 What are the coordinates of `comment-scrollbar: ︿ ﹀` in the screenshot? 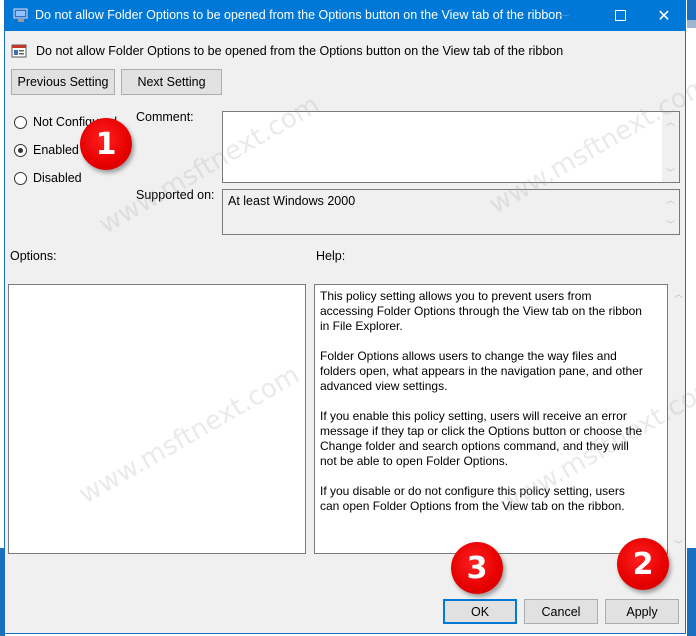 It's located at (670, 147).